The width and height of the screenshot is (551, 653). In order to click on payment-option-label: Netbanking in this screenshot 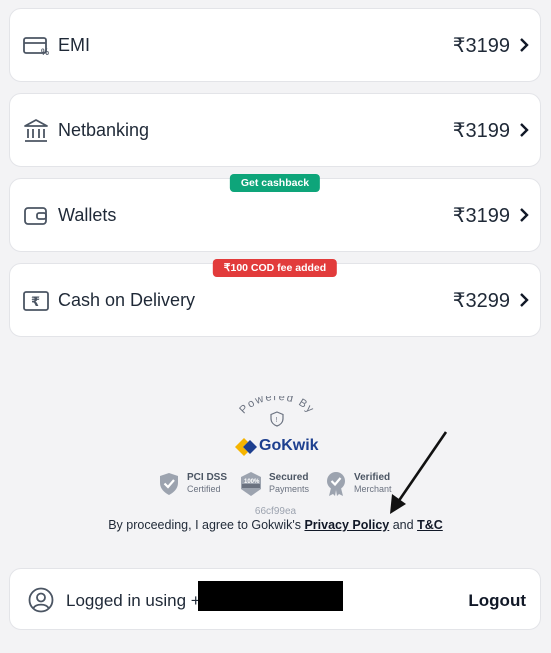, I will do `click(104, 130)`.